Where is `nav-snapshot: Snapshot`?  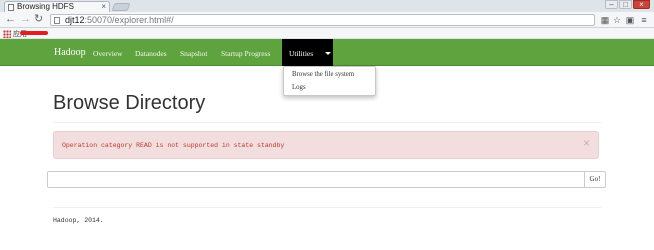
nav-snapshot: Snapshot is located at coordinates (194, 53).